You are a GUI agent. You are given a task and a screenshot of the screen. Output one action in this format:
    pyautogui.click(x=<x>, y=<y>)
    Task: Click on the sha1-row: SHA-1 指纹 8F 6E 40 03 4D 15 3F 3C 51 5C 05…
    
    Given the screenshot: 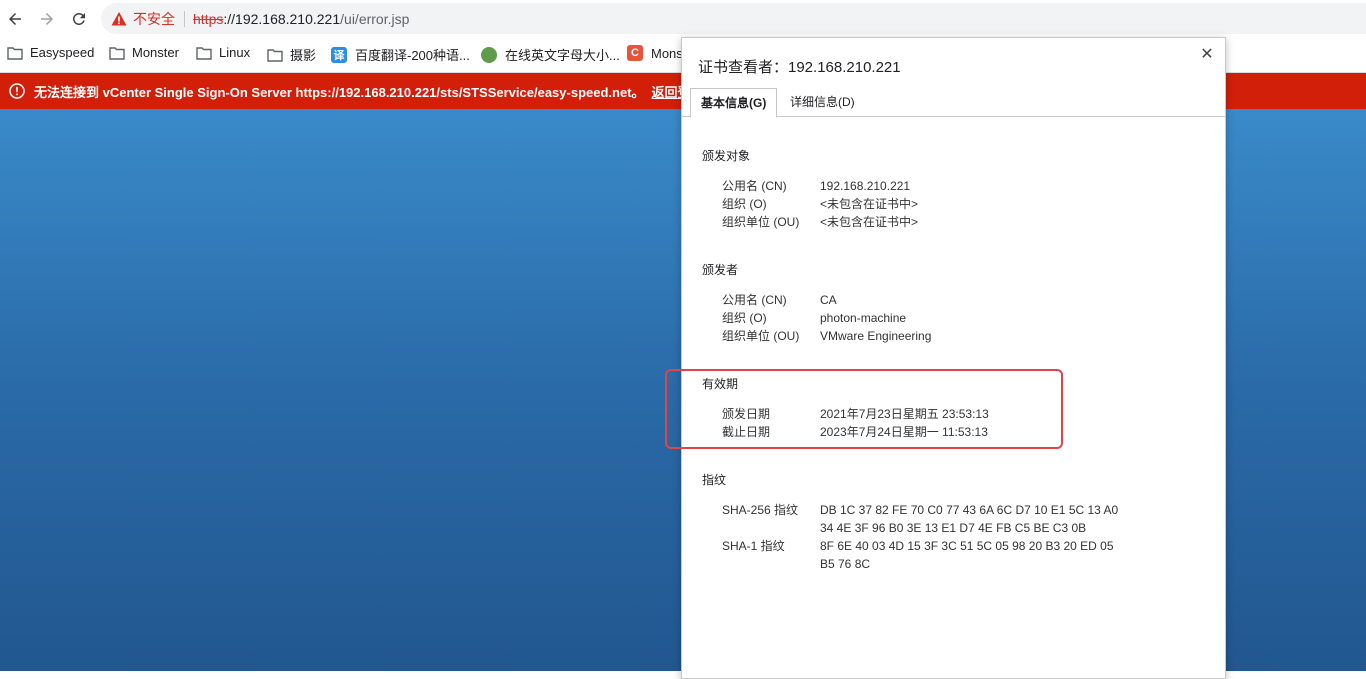 What is the action you would take?
    pyautogui.click(x=921, y=555)
    